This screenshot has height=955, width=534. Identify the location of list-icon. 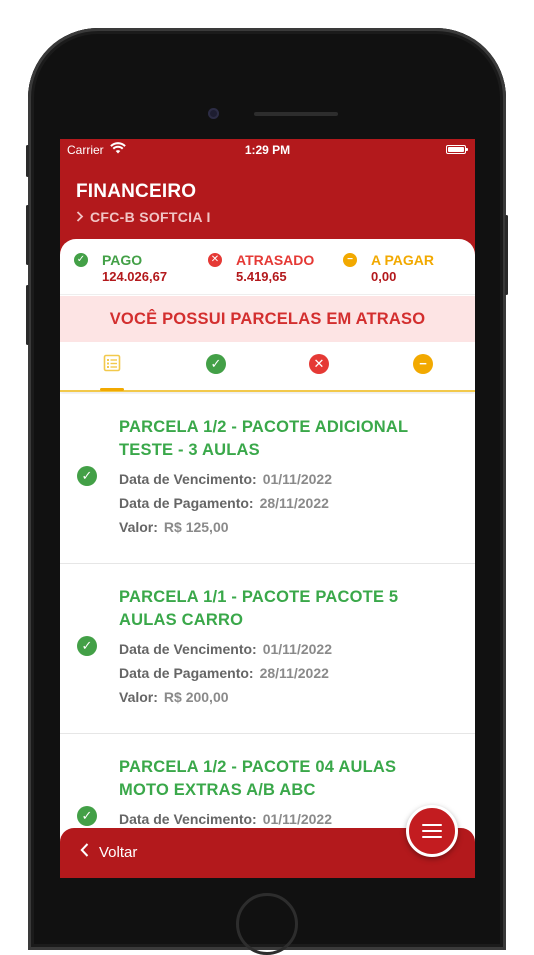
(112, 372).